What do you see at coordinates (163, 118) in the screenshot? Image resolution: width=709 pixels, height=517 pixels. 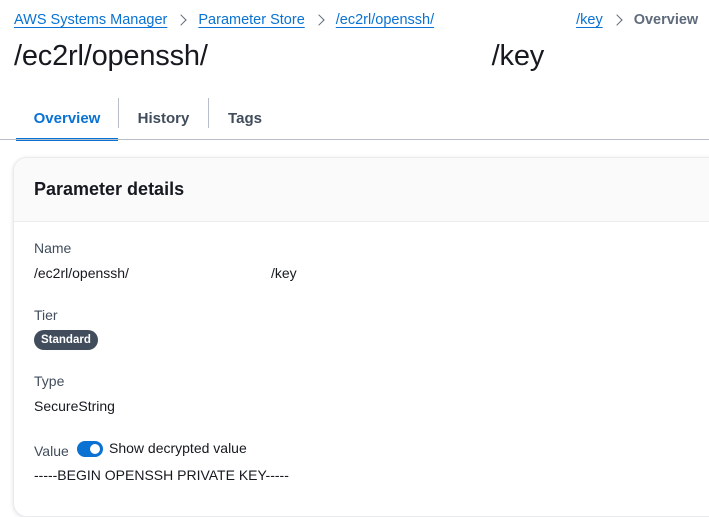 I see `tab-history: History` at bounding box center [163, 118].